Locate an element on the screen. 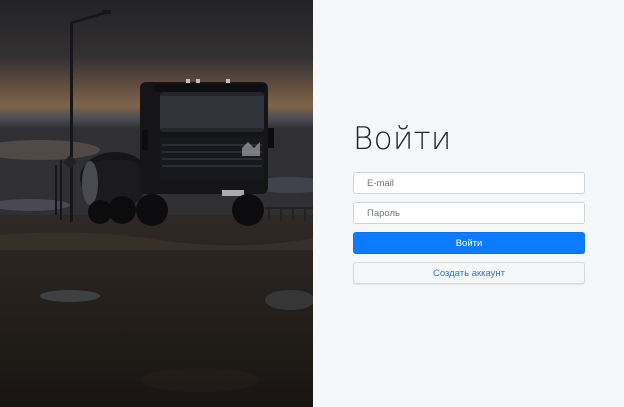 The image size is (624, 407). page-title: Войти is located at coordinates (402, 139).